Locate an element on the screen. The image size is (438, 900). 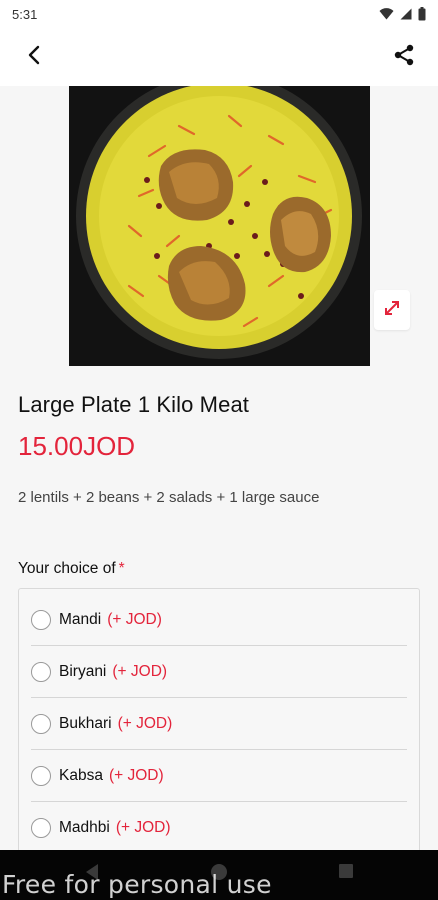
back-button is located at coordinates (34, 57).